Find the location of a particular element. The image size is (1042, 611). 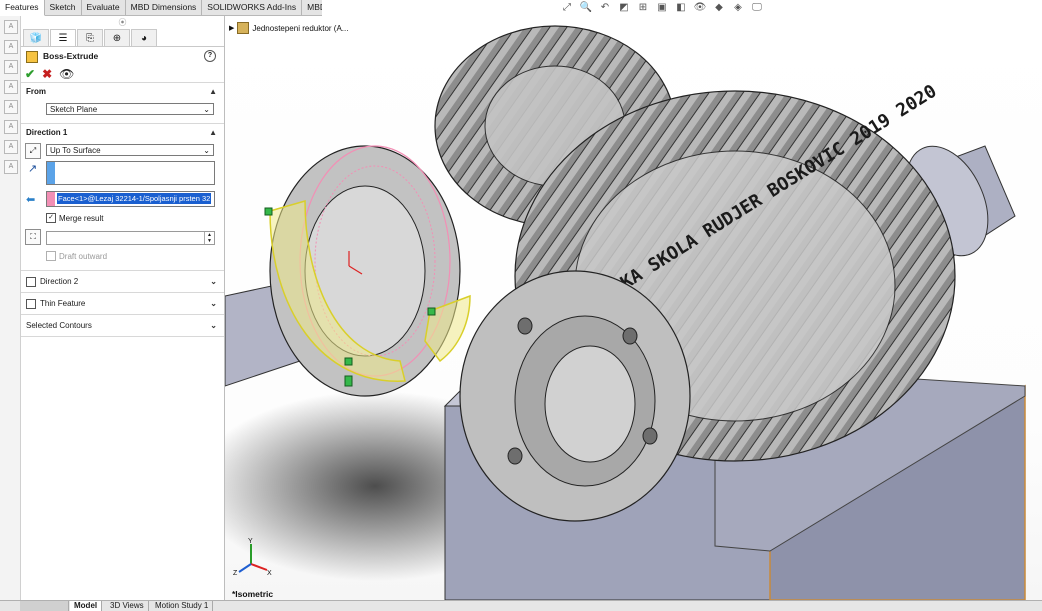

dimension-icon: A is located at coordinates (11, 47).